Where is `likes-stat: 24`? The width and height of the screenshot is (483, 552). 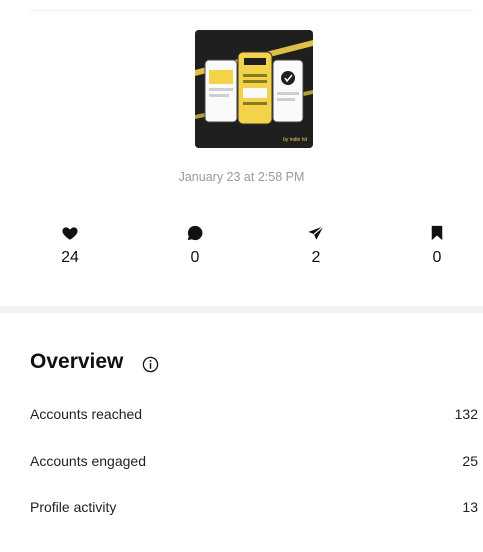 likes-stat: 24 is located at coordinates (70, 245).